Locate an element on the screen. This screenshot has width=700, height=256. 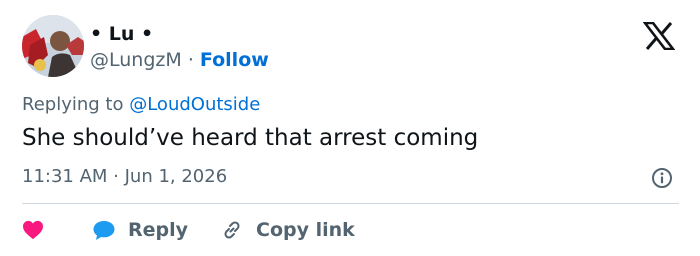
like-button is located at coordinates (37, 230).